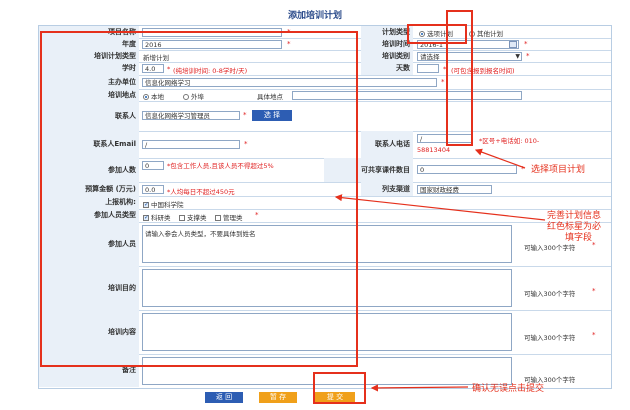 The width and height of the screenshot is (630, 410). I want to click on annotation-confirm: 确认无误点击提交, so click(508, 389).